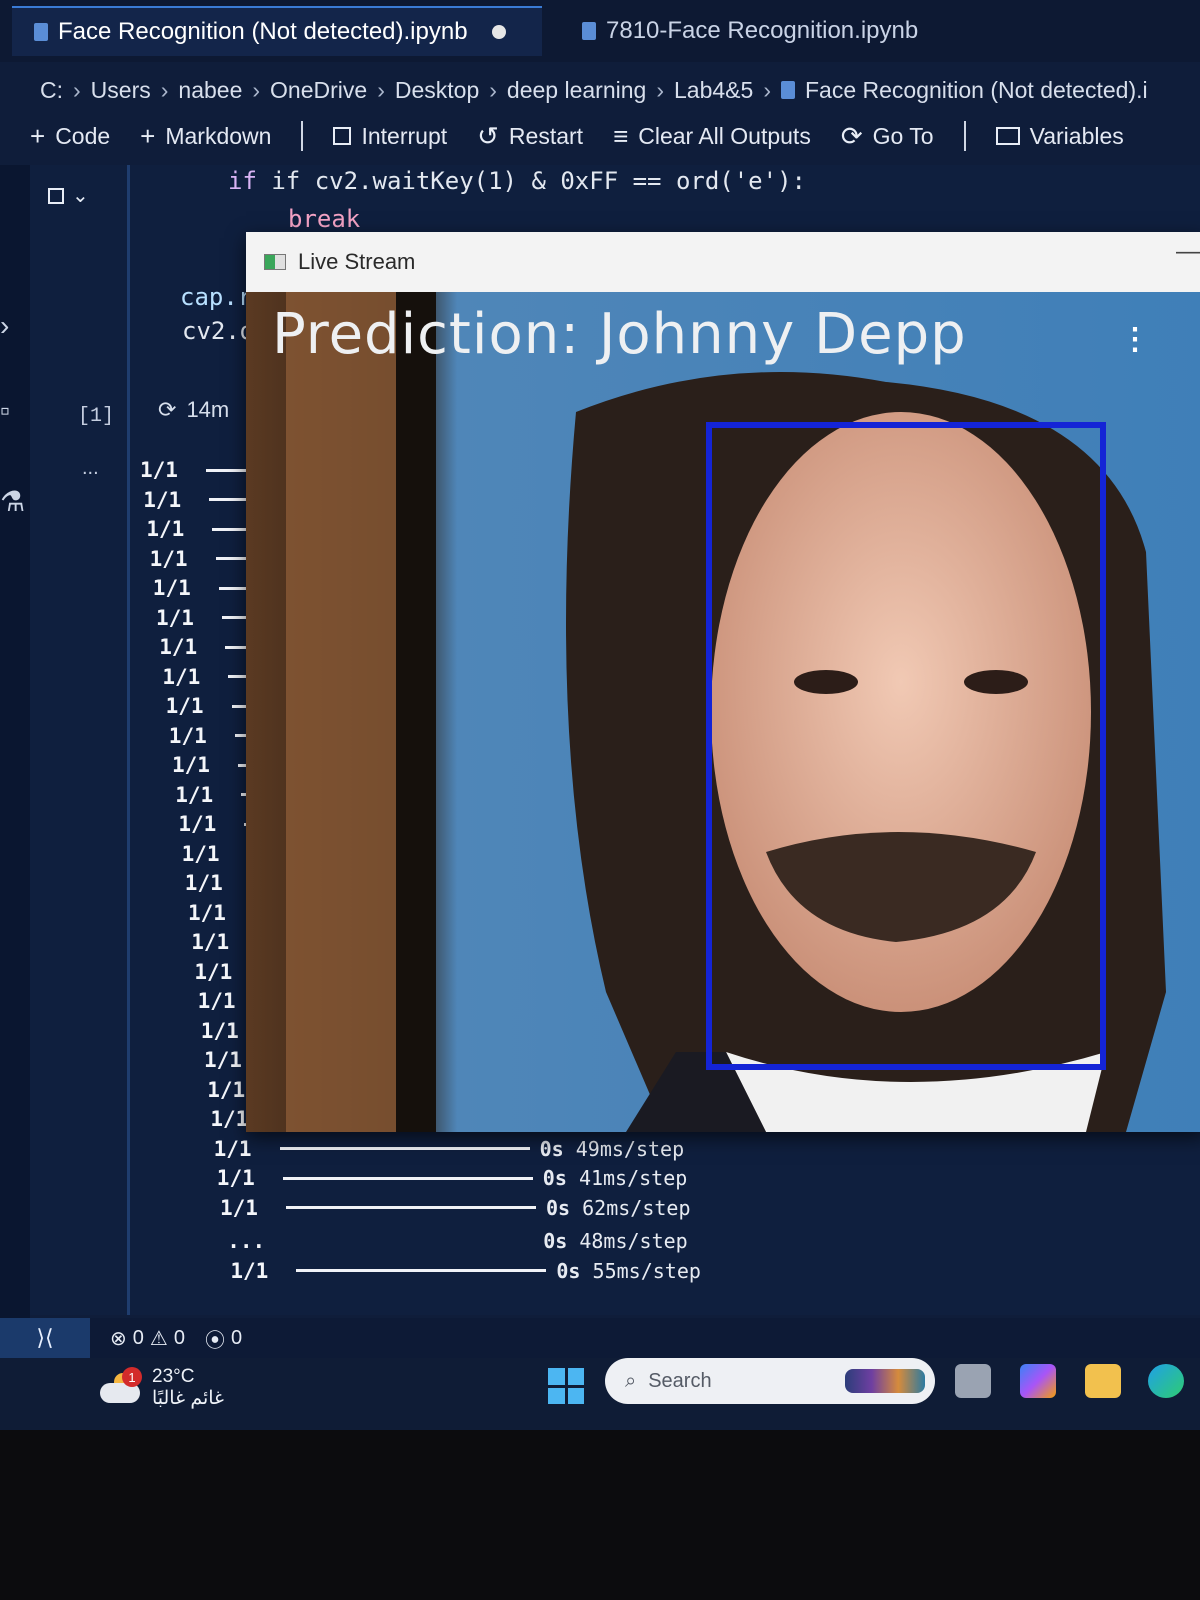 The width and height of the screenshot is (1200, 1600). Describe the element at coordinates (96, 416) in the screenshot. I see `execution-count: [1]` at that location.